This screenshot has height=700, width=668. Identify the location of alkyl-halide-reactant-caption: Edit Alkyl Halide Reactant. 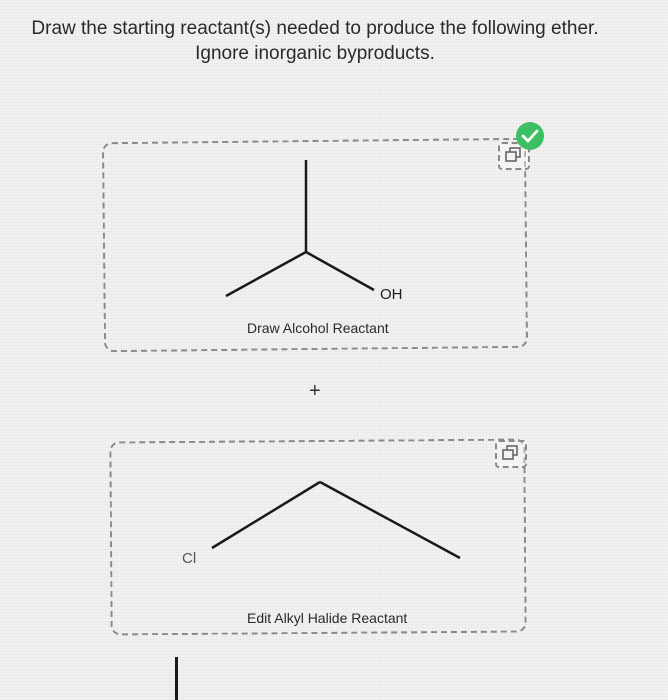
(327, 618).